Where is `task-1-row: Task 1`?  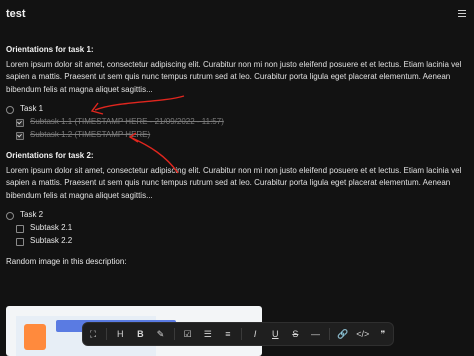
task-1-row: Task 1 is located at coordinates (238, 109).